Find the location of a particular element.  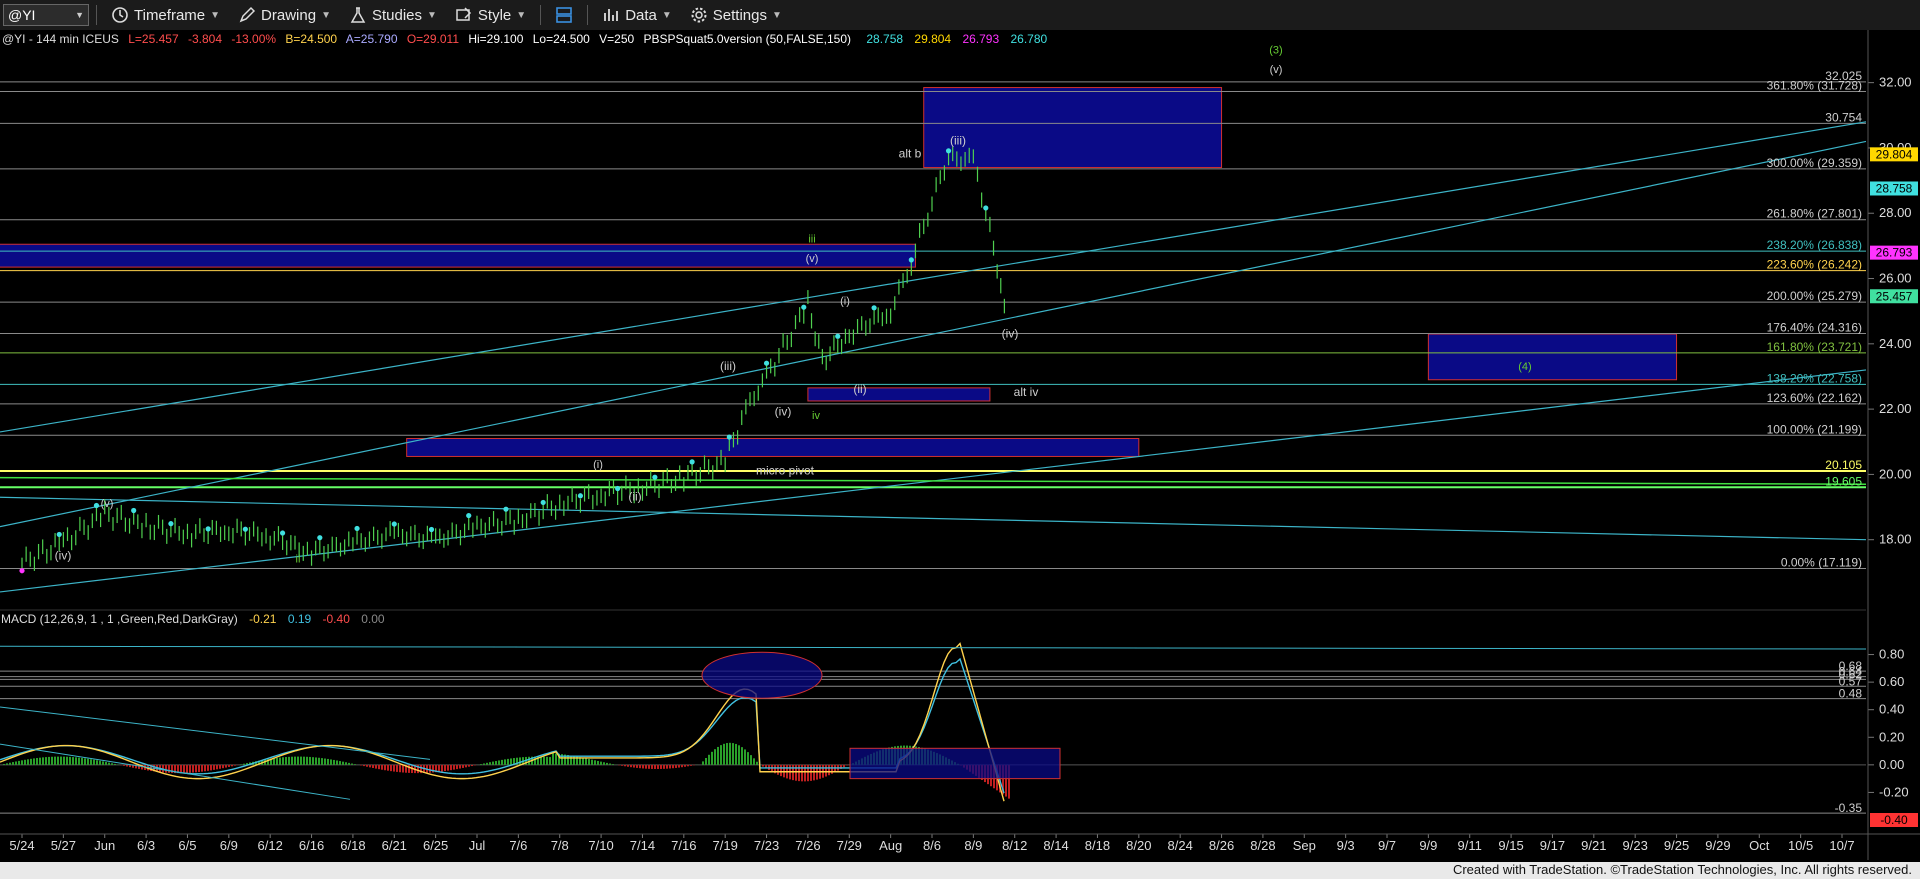

date-tick-label: 7/10 is located at coordinates (600, 845).